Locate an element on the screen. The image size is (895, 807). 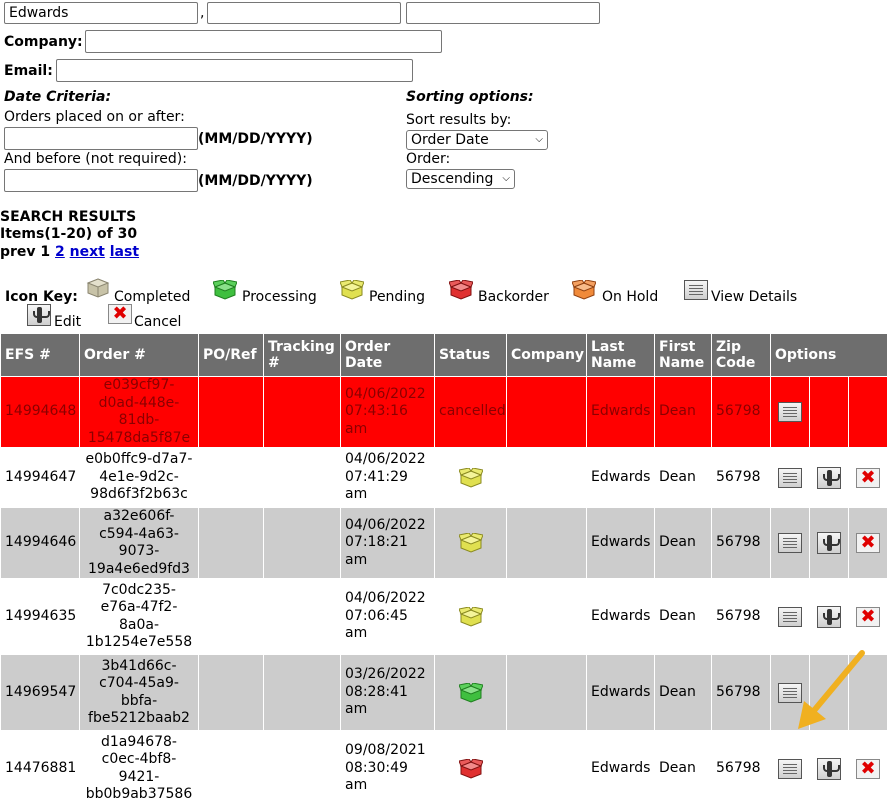
col-status: Status is located at coordinates (470, 355).